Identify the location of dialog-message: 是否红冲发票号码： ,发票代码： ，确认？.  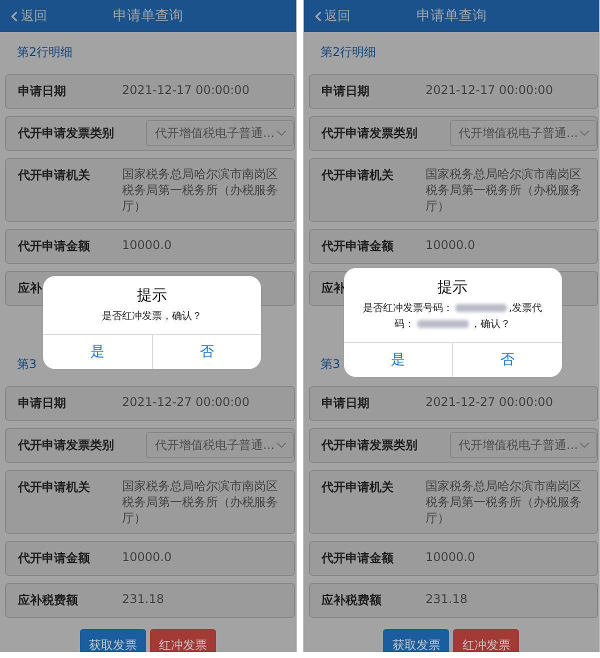
(453, 317).